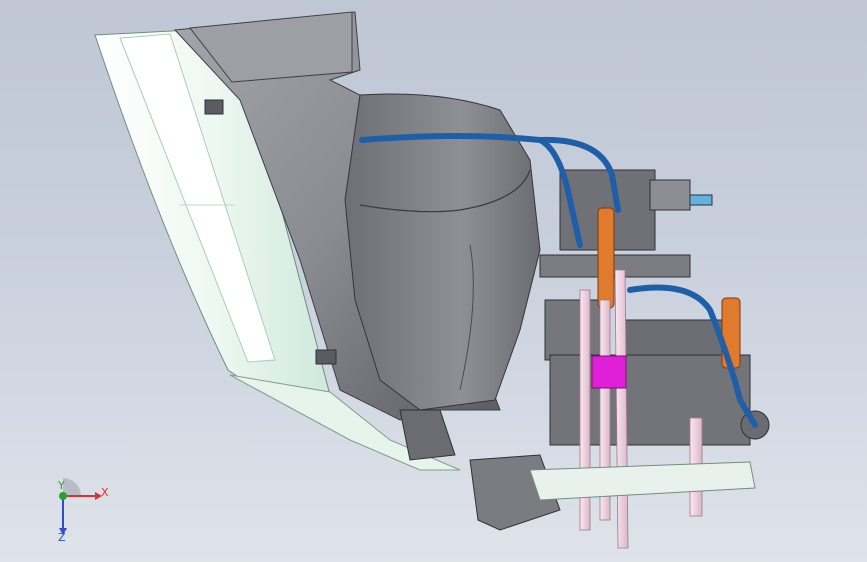  Describe the element at coordinates (105, 492) in the screenshot. I see `x-axis-label: X` at that location.